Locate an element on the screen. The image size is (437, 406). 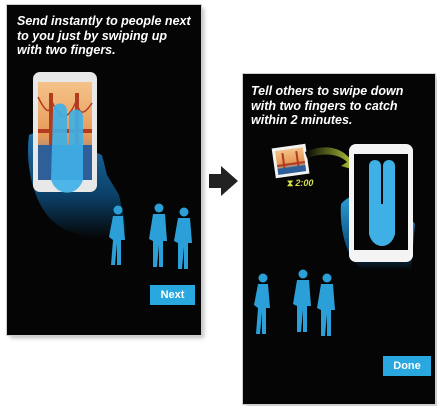
right-arrow-icon is located at coordinates (223, 181).